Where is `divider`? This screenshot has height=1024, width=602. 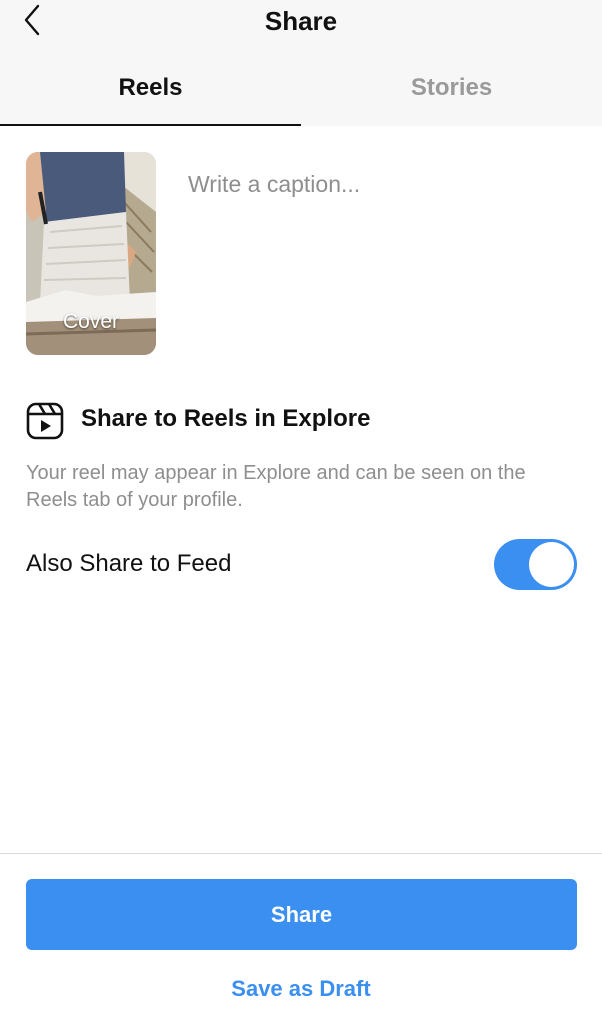 divider is located at coordinates (301, 853).